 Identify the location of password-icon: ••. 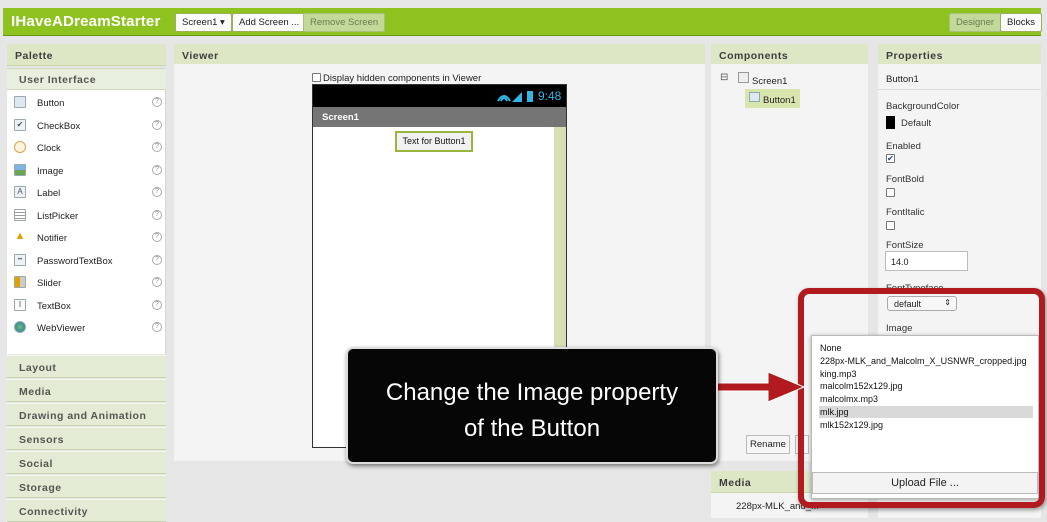
(20, 260).